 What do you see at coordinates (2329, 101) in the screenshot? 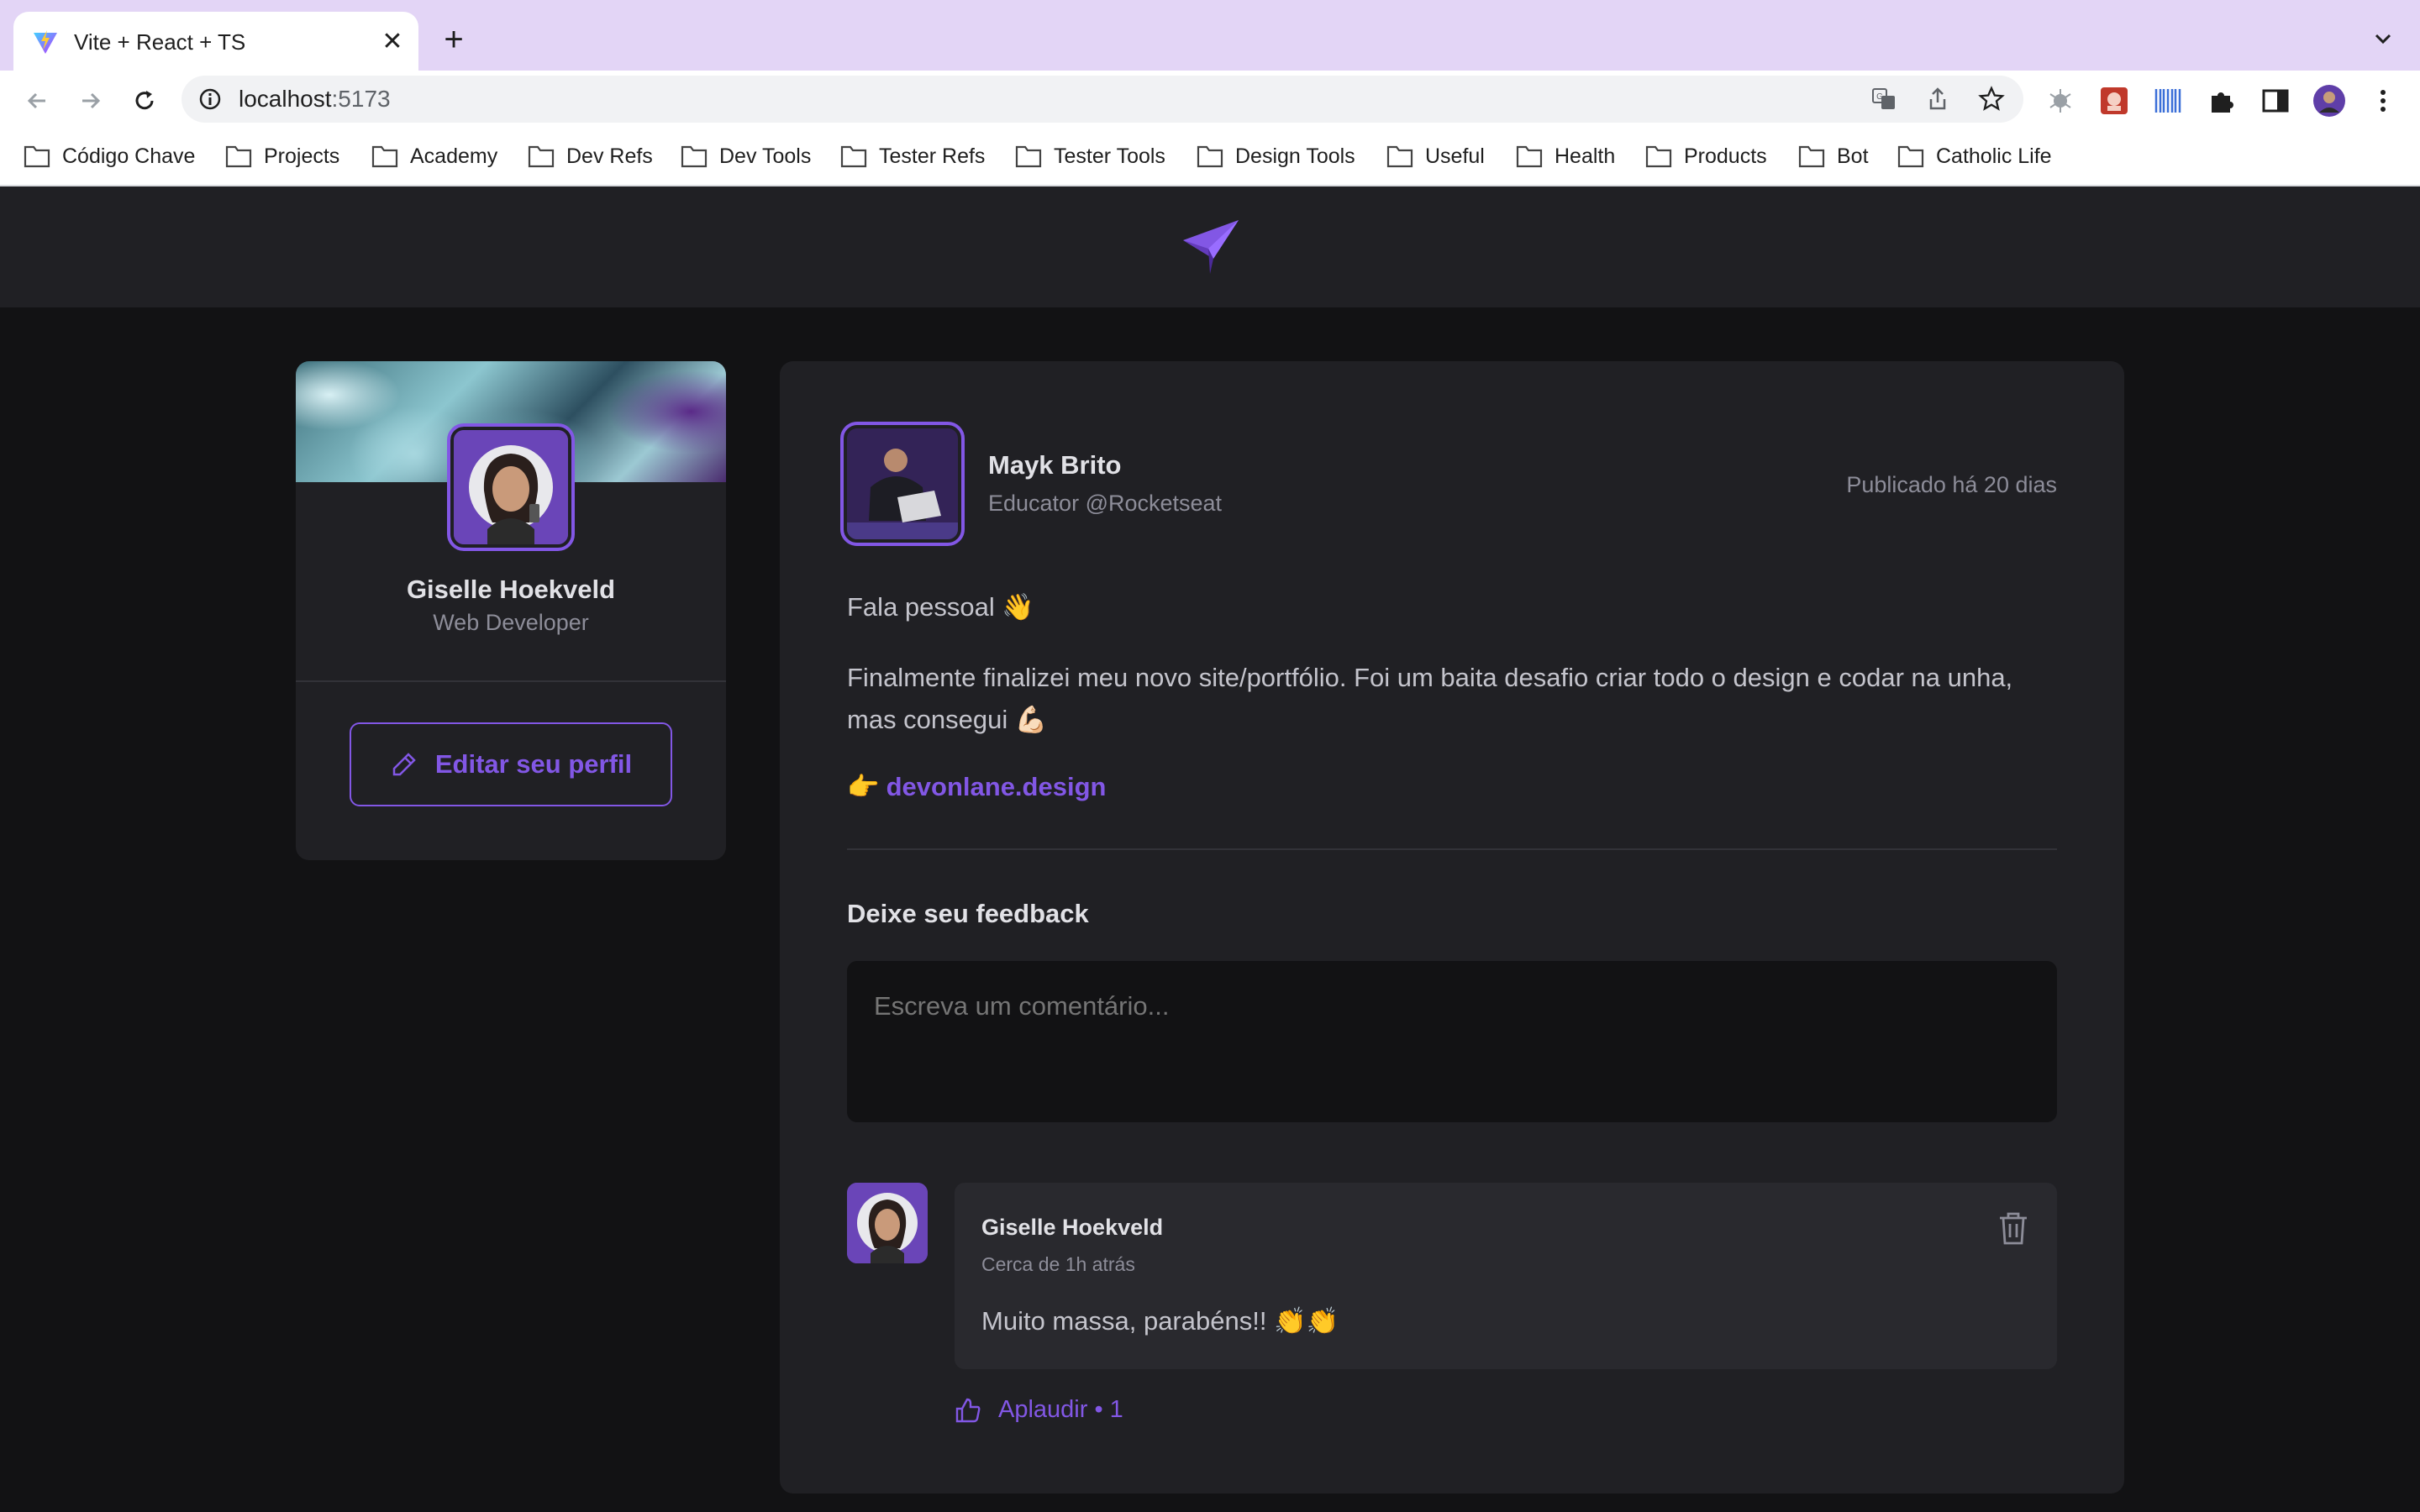
I see `profile-avatar-icon` at bounding box center [2329, 101].